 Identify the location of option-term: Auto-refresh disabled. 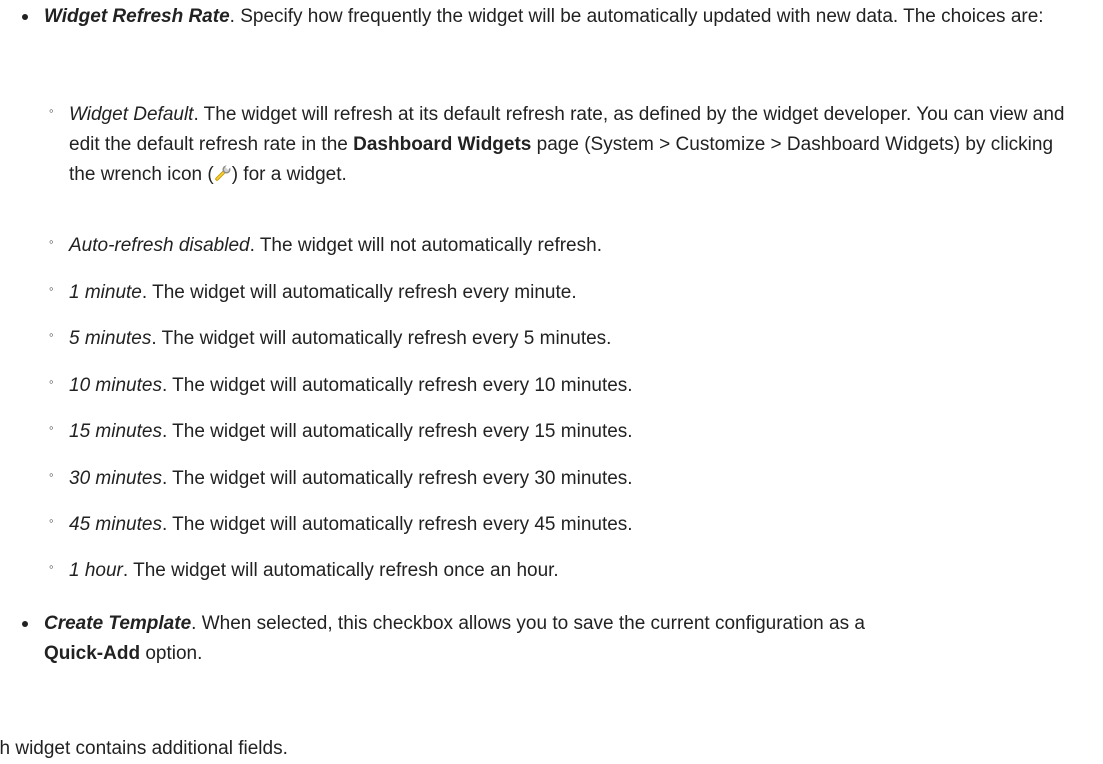
(159, 245).